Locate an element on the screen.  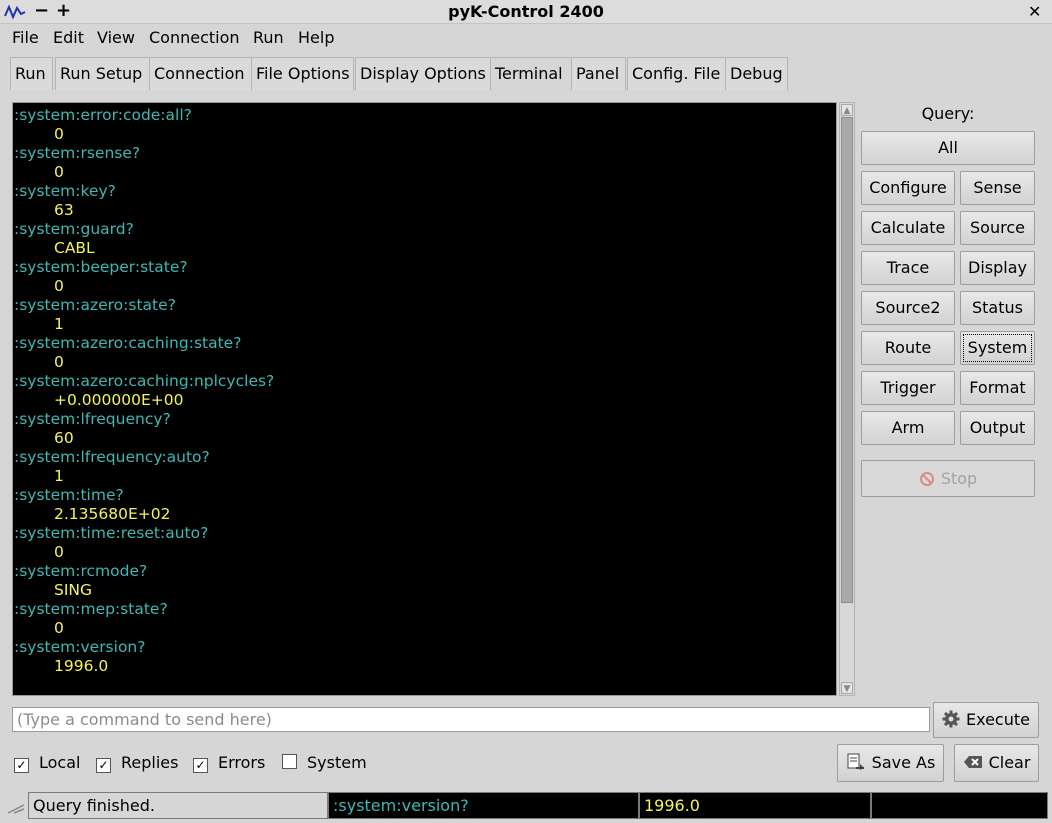
query-calculate-button: Calculate is located at coordinates (908, 228).